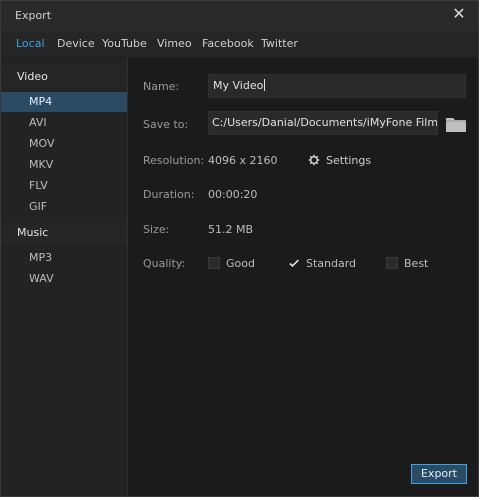  I want to click on music-category-label: Music, so click(33, 232).